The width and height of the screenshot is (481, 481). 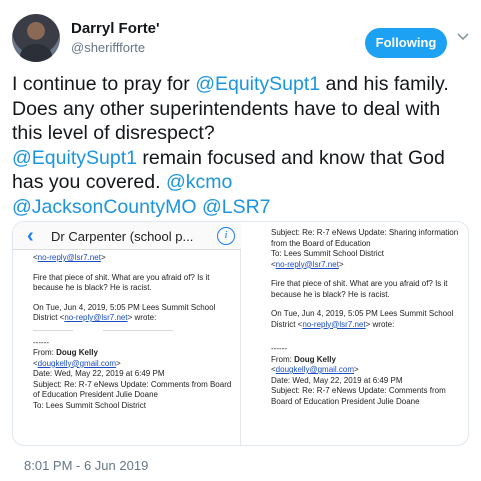 I want to click on mention-link: @kcmo, so click(x=199, y=182).